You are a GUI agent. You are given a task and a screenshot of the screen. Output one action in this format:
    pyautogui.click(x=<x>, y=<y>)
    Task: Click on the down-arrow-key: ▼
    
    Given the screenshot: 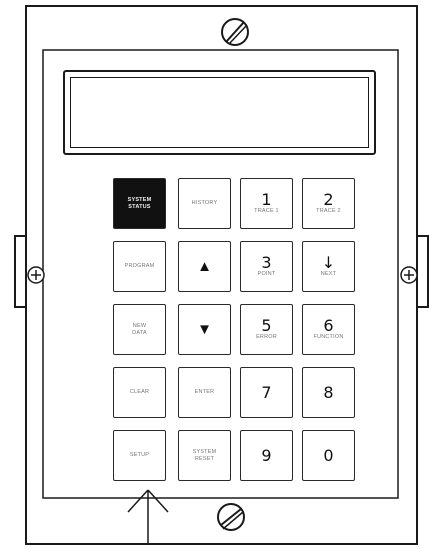 What is the action you would take?
    pyautogui.click(x=204, y=329)
    